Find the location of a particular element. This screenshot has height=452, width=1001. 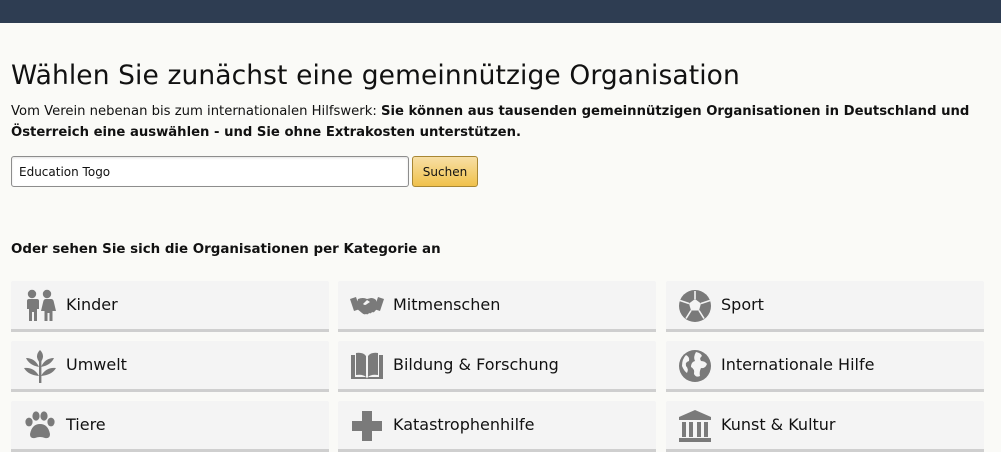

search-input is located at coordinates (210, 171).